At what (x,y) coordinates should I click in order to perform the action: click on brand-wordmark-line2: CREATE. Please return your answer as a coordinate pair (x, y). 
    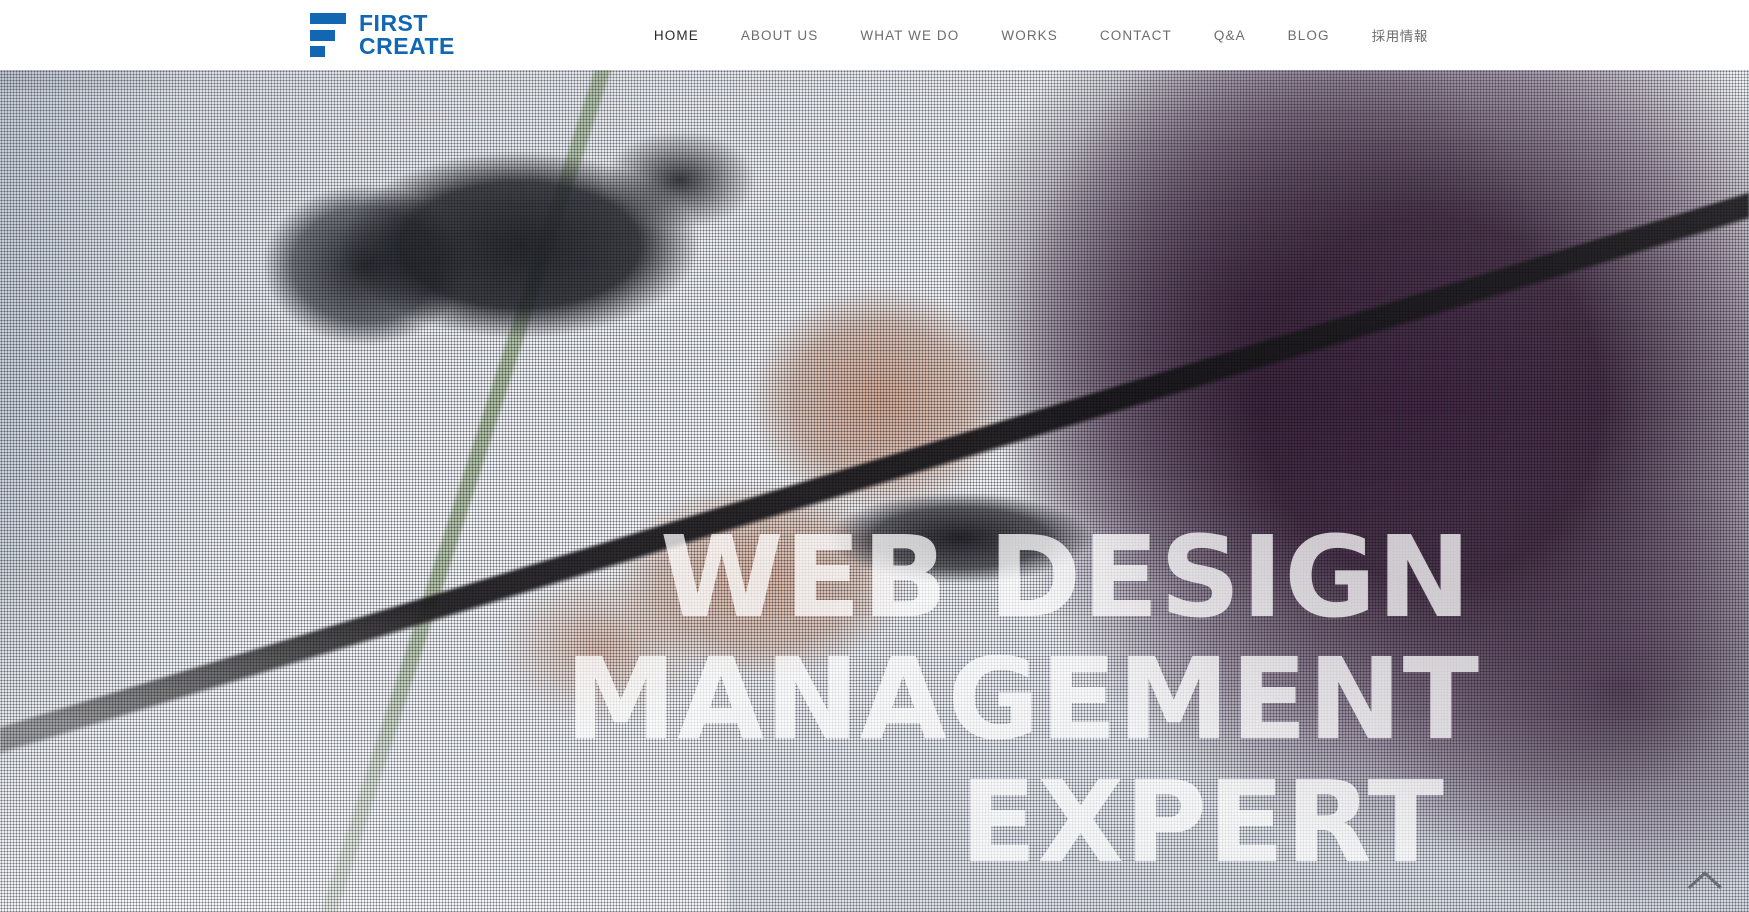
    Looking at the image, I should click on (407, 46).